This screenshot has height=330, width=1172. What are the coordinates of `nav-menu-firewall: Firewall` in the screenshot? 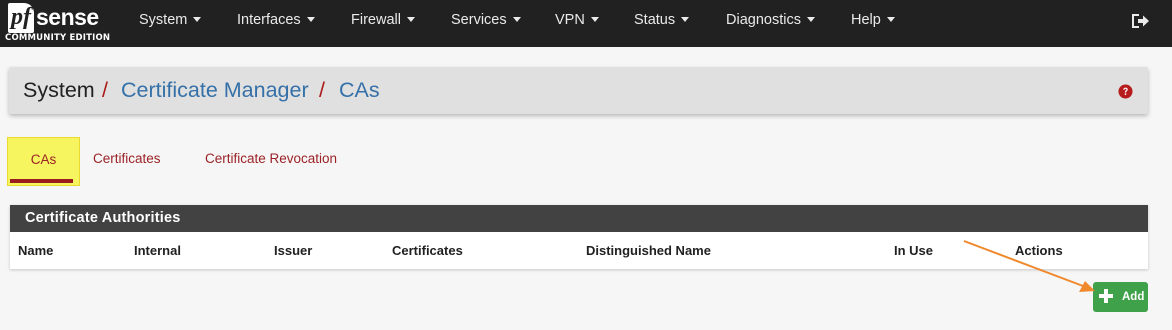 It's located at (383, 20).